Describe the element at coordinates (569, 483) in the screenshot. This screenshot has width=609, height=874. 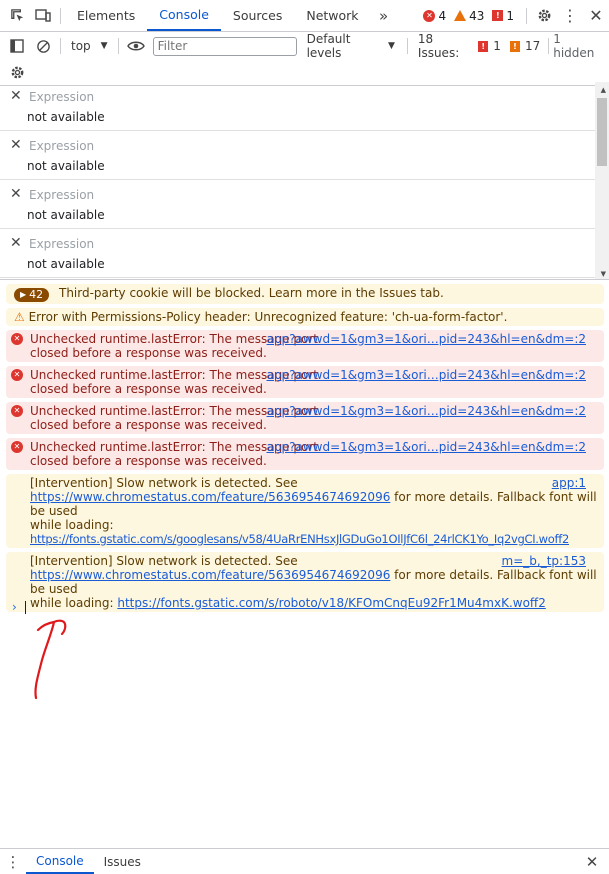
I see `source-link: app:1` at that location.